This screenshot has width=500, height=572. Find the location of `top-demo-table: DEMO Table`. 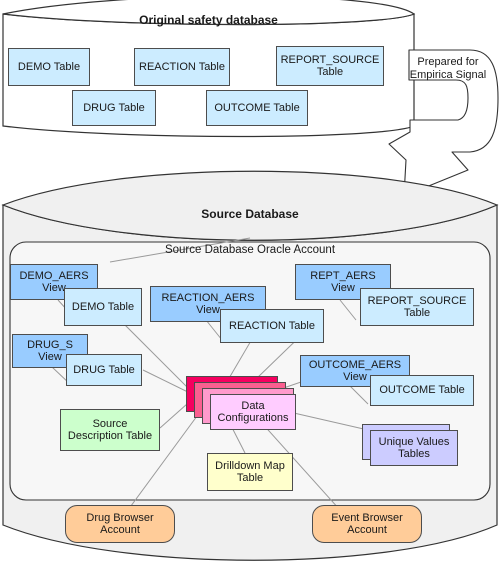

top-demo-table: DEMO Table is located at coordinates (49, 67).